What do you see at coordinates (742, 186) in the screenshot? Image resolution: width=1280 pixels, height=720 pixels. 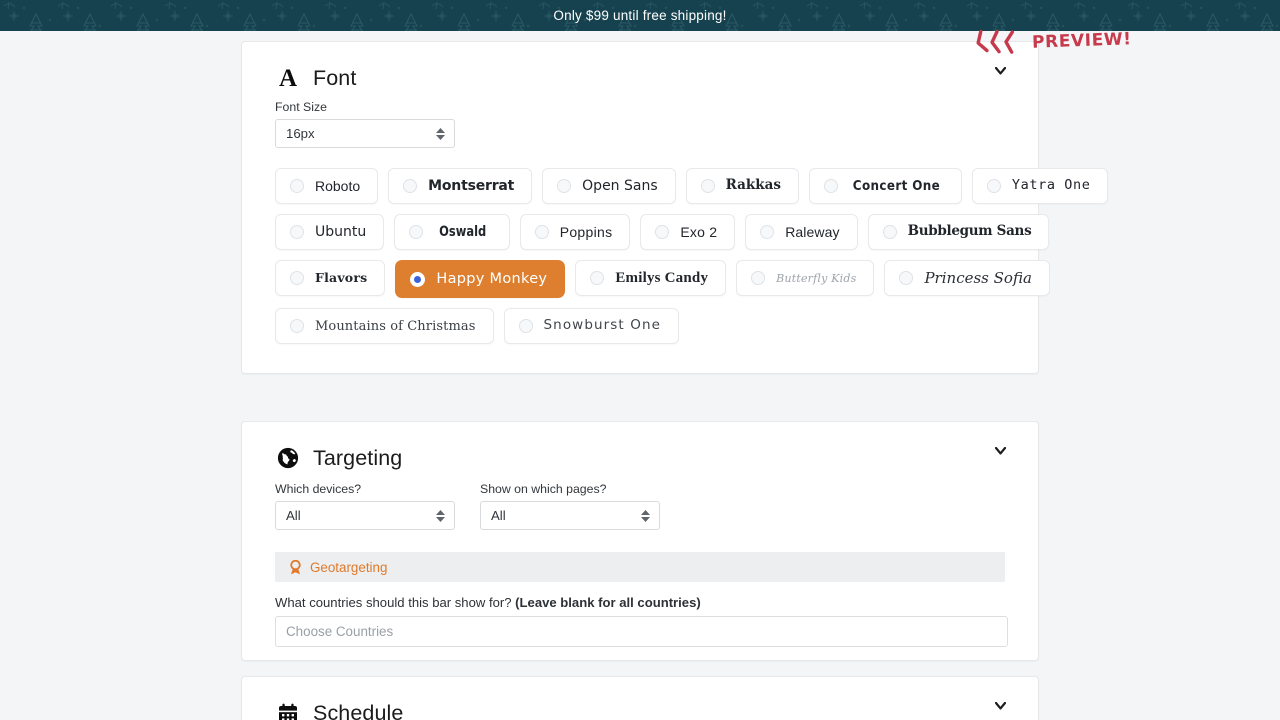 I see `font-option-rakkas: Rakkas` at bounding box center [742, 186].